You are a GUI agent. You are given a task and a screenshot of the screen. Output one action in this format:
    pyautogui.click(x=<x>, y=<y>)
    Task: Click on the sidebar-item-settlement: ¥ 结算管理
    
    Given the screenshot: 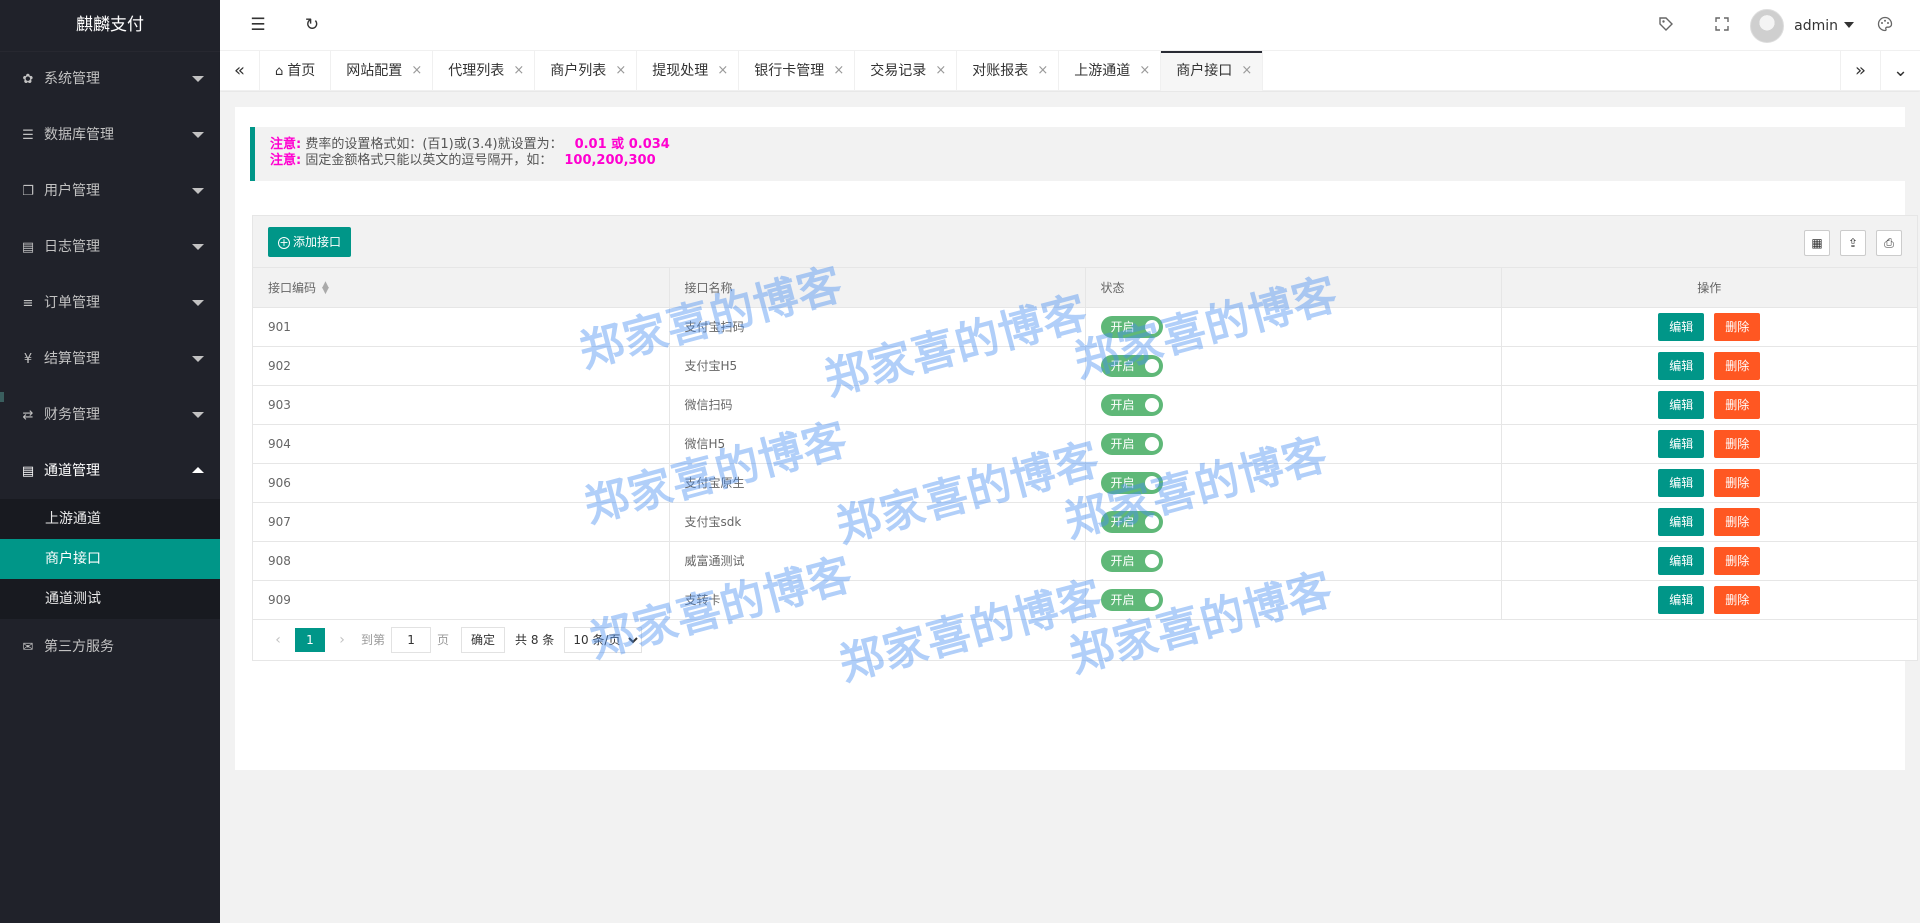 What is the action you would take?
    pyautogui.click(x=110, y=359)
    